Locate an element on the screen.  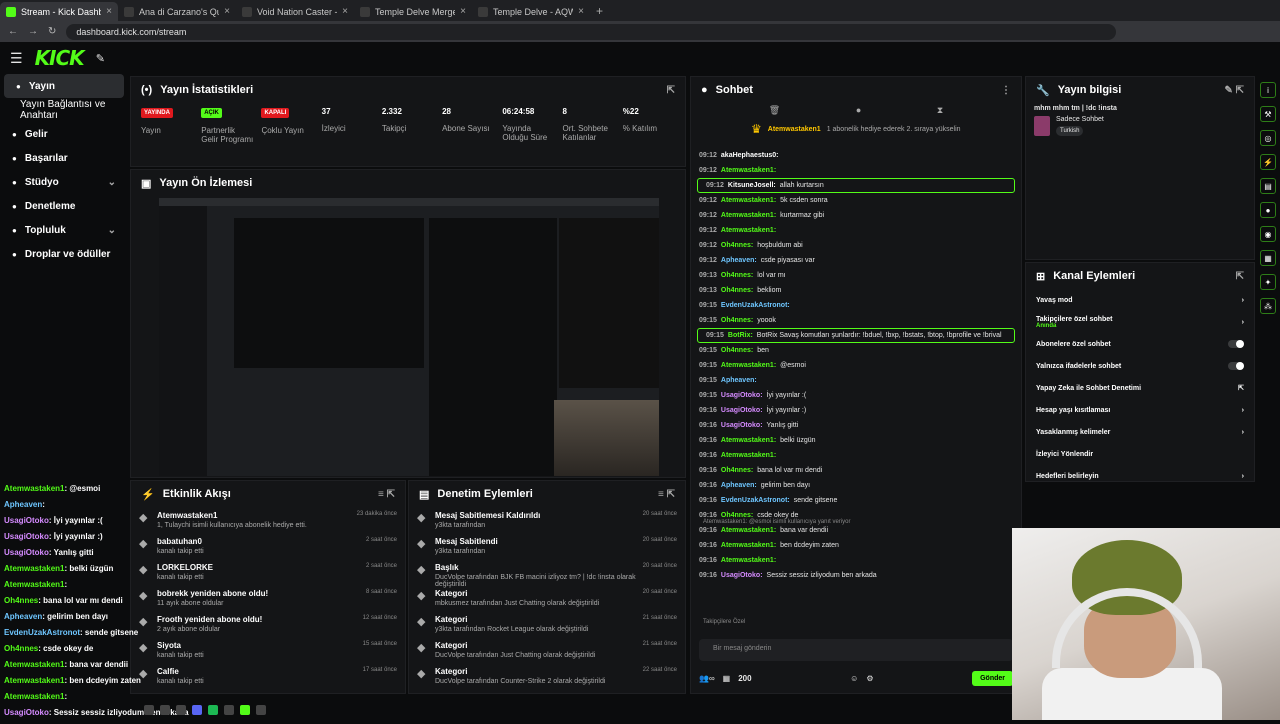
menu-icon: ☰ is located at coordinates (16, 58).